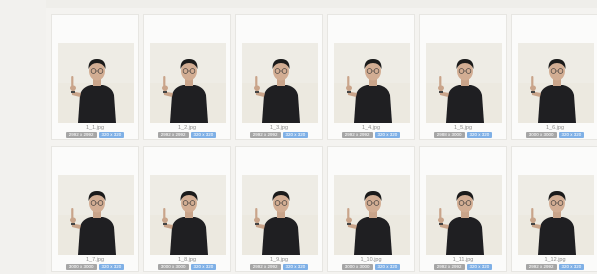 The width and height of the screenshot is (597, 274). Describe the element at coordinates (187, 260) in the screenshot. I see `file-name: 1_8.jpg` at that location.